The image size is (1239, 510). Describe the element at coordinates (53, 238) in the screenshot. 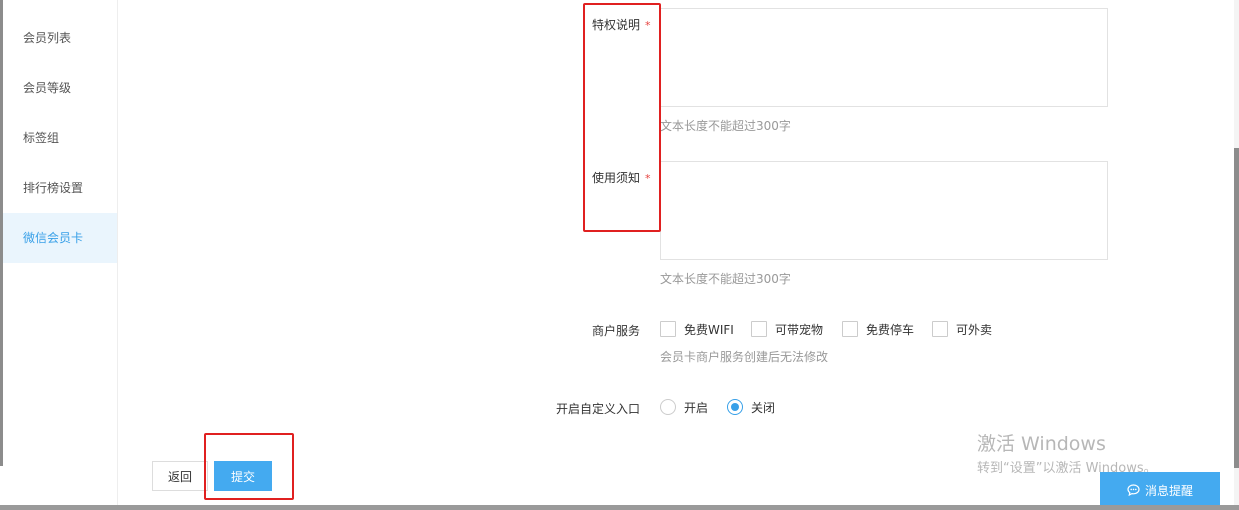

I see `sidebar-item-label: 微信会员卡` at that location.